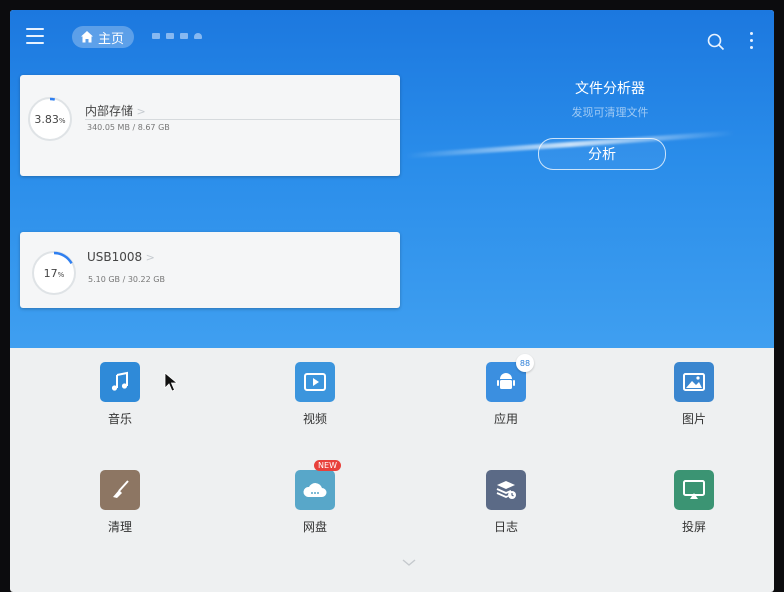 This screenshot has width=784, height=592. What do you see at coordinates (119, 419) in the screenshot?
I see `category-label: 音乐` at bounding box center [119, 419].